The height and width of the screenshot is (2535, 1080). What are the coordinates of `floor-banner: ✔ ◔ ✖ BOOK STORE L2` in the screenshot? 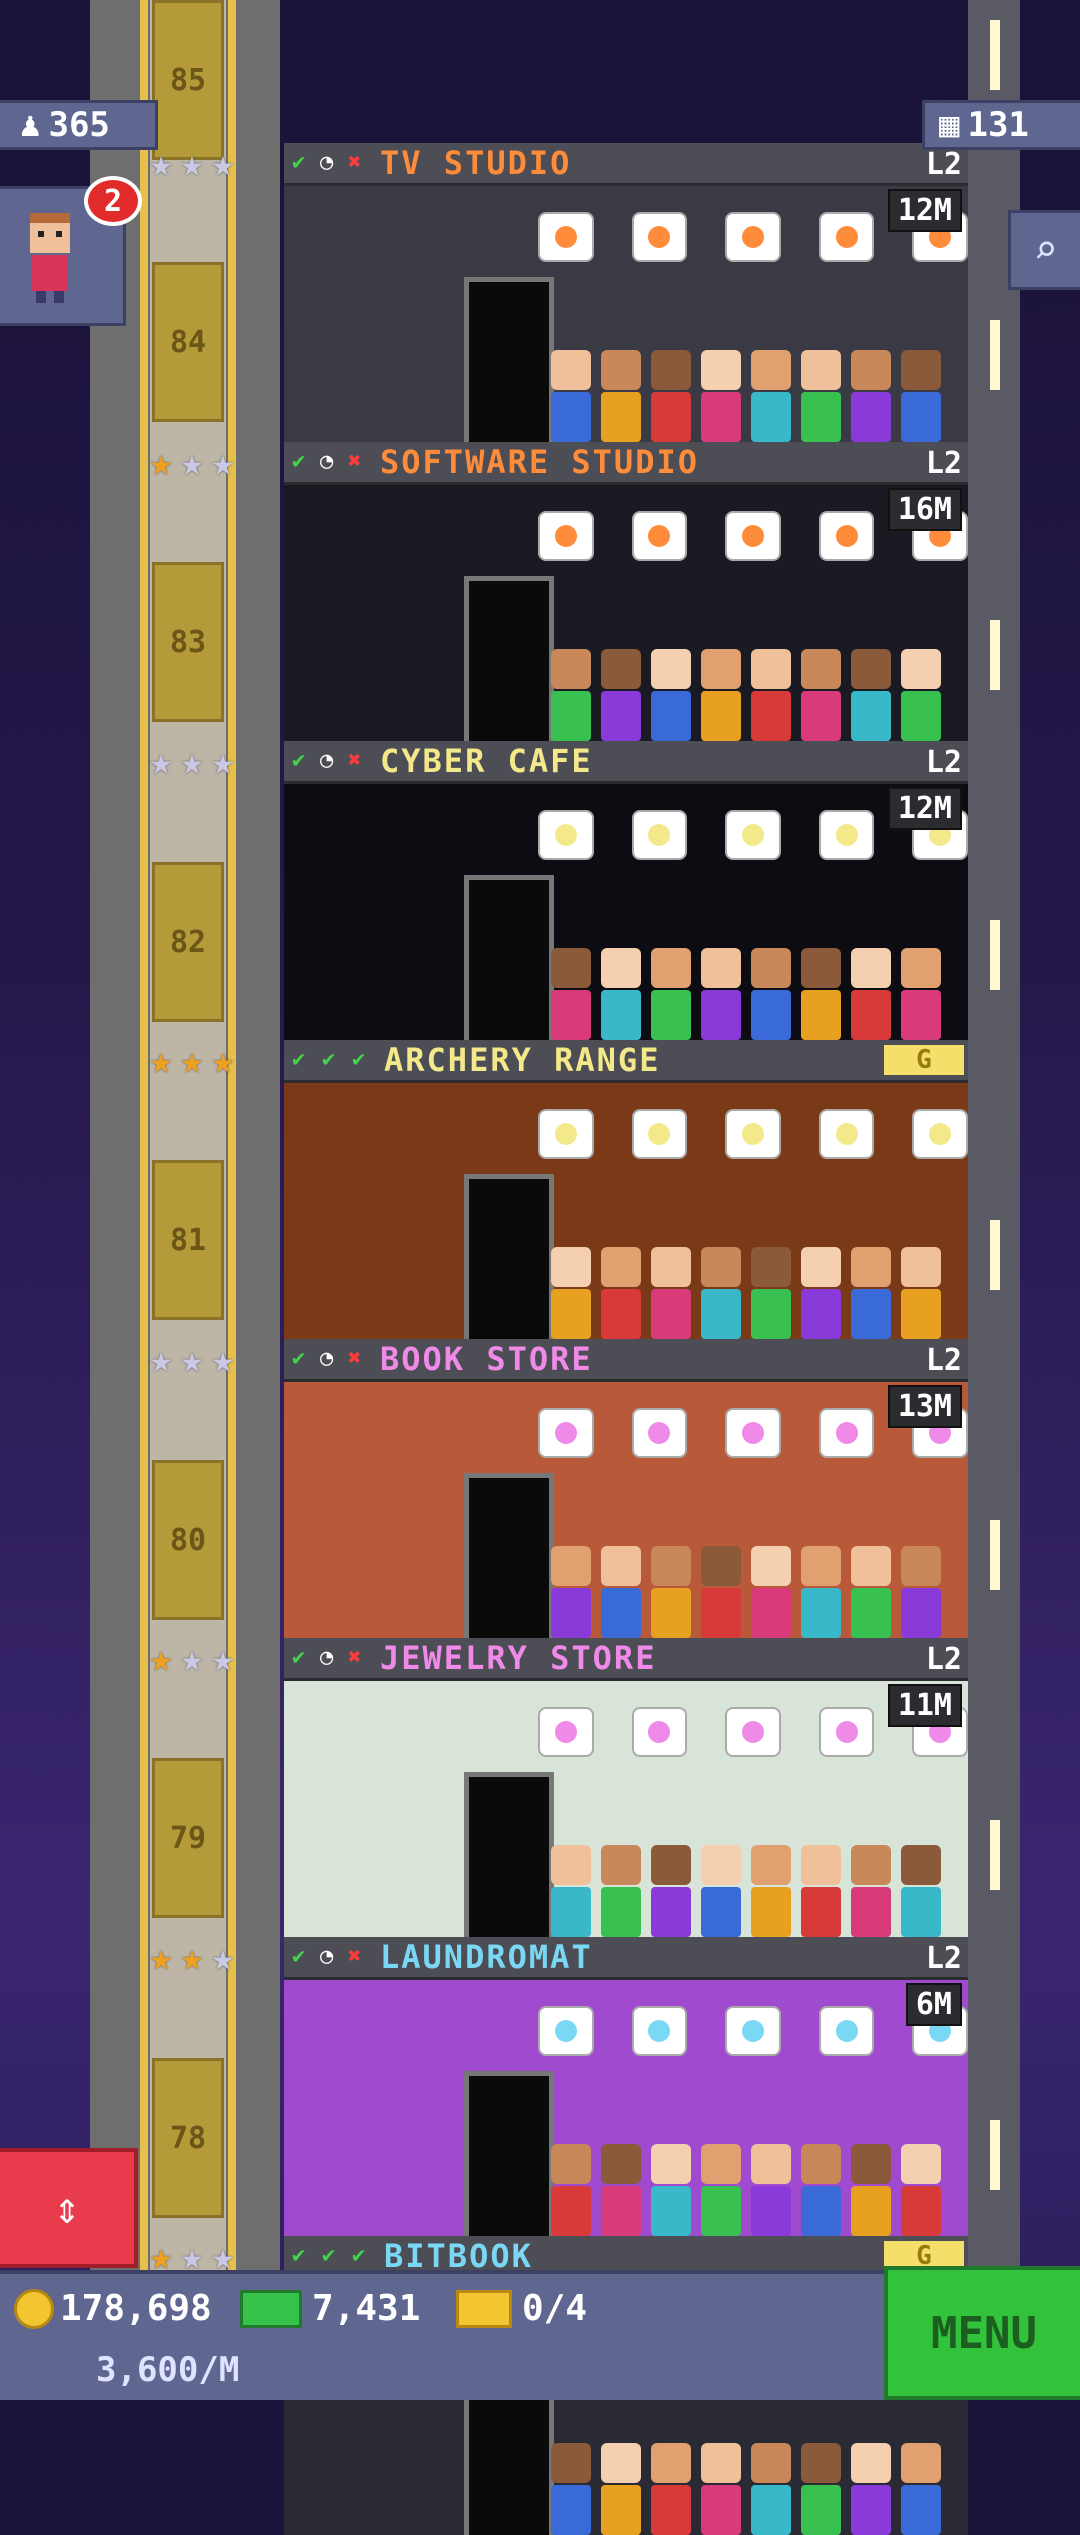 It's located at (626, 1360).